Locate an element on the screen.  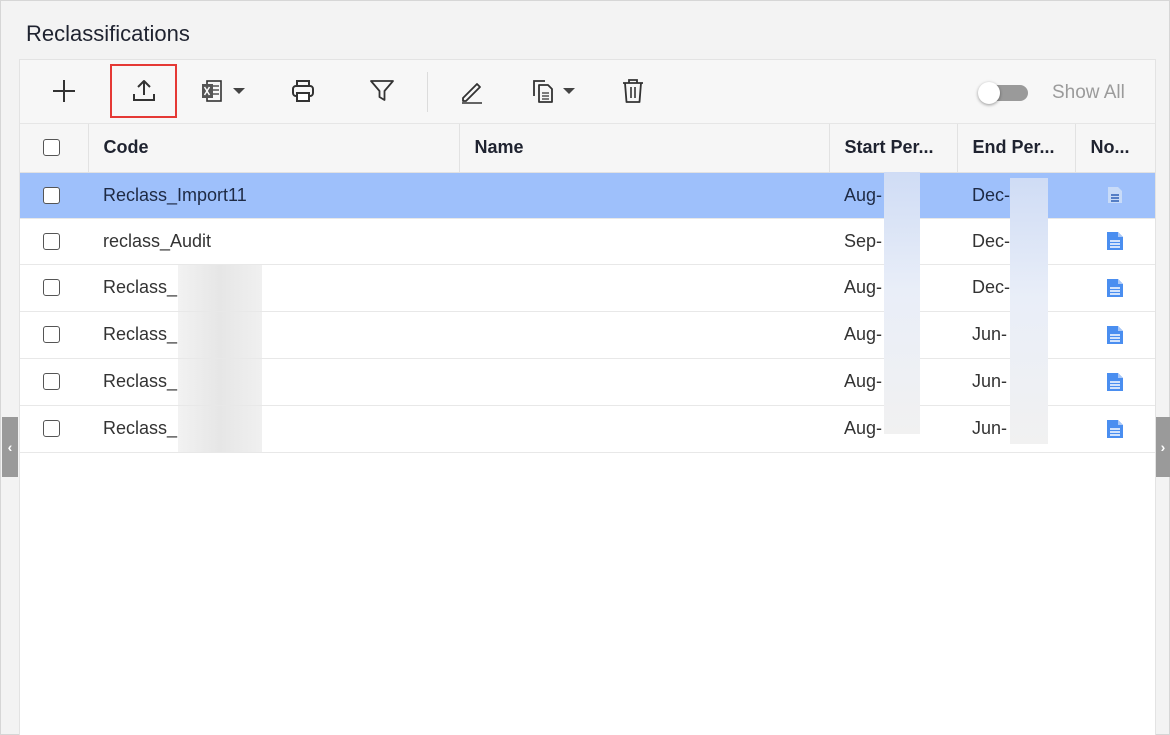
table-row: reclass_Audit Sep- Dec- is located at coordinates (587, 241).